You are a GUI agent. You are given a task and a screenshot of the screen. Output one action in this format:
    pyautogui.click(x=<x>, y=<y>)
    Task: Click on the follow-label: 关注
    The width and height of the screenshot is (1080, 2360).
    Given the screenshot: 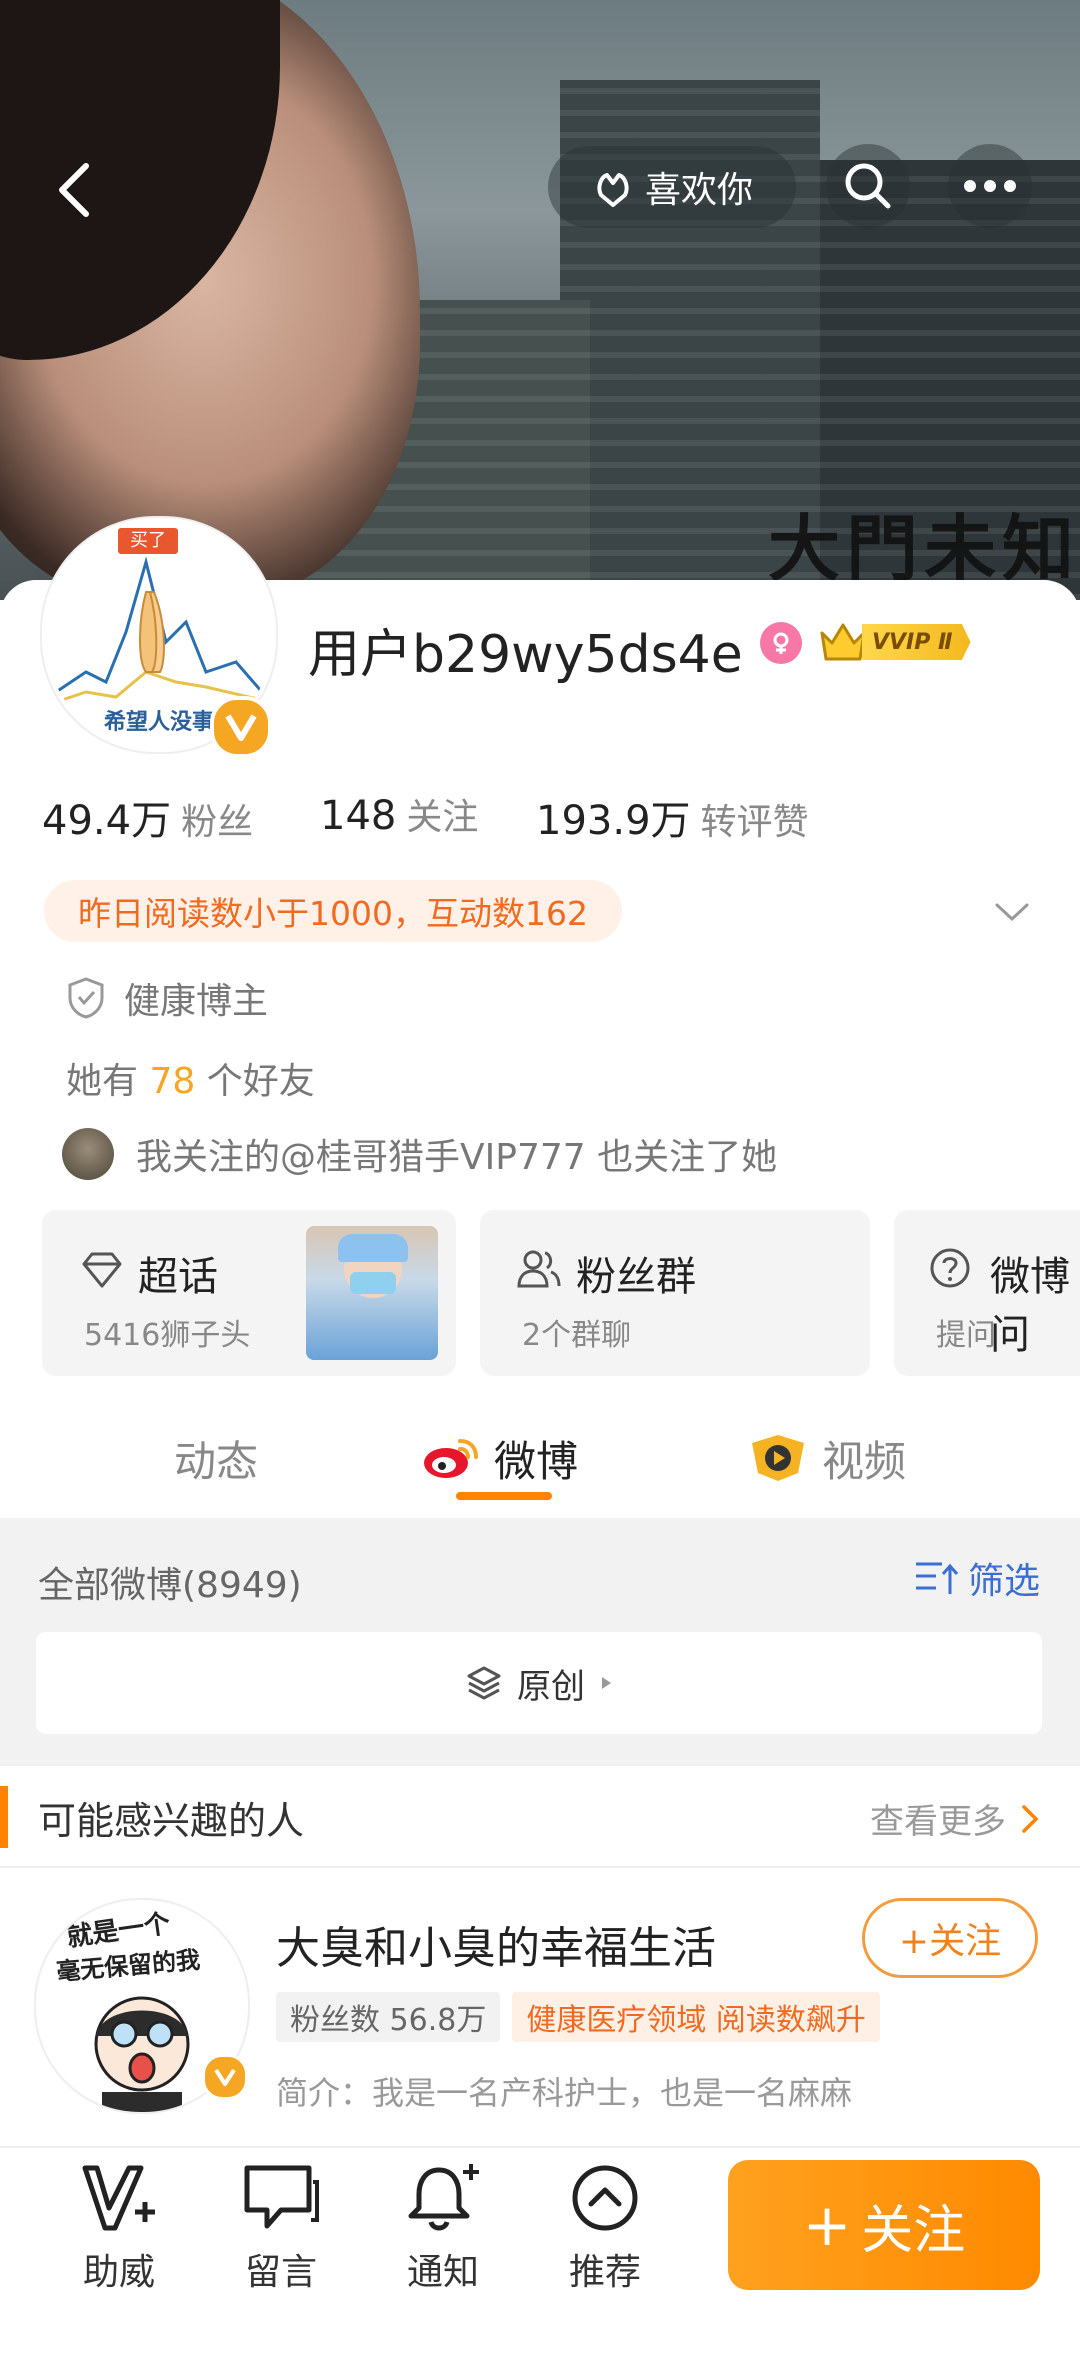 What is the action you would take?
    pyautogui.click(x=913, y=2230)
    